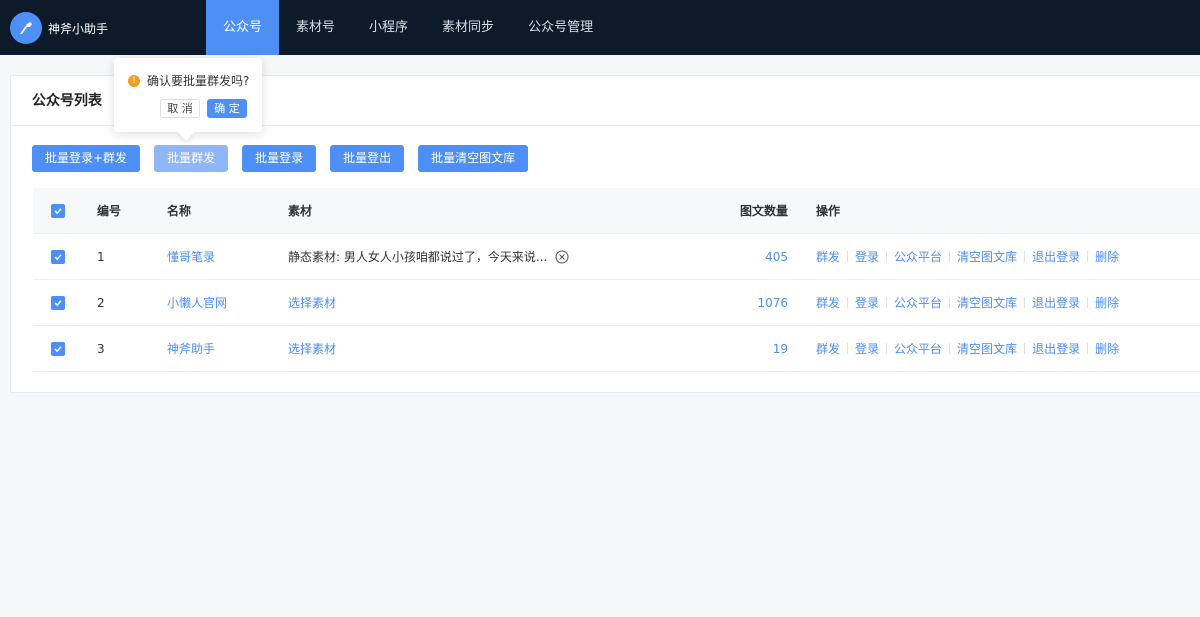 The image size is (1200, 617). Describe the element at coordinates (703, 349) in the screenshot. I see `article-count: 19` at that location.